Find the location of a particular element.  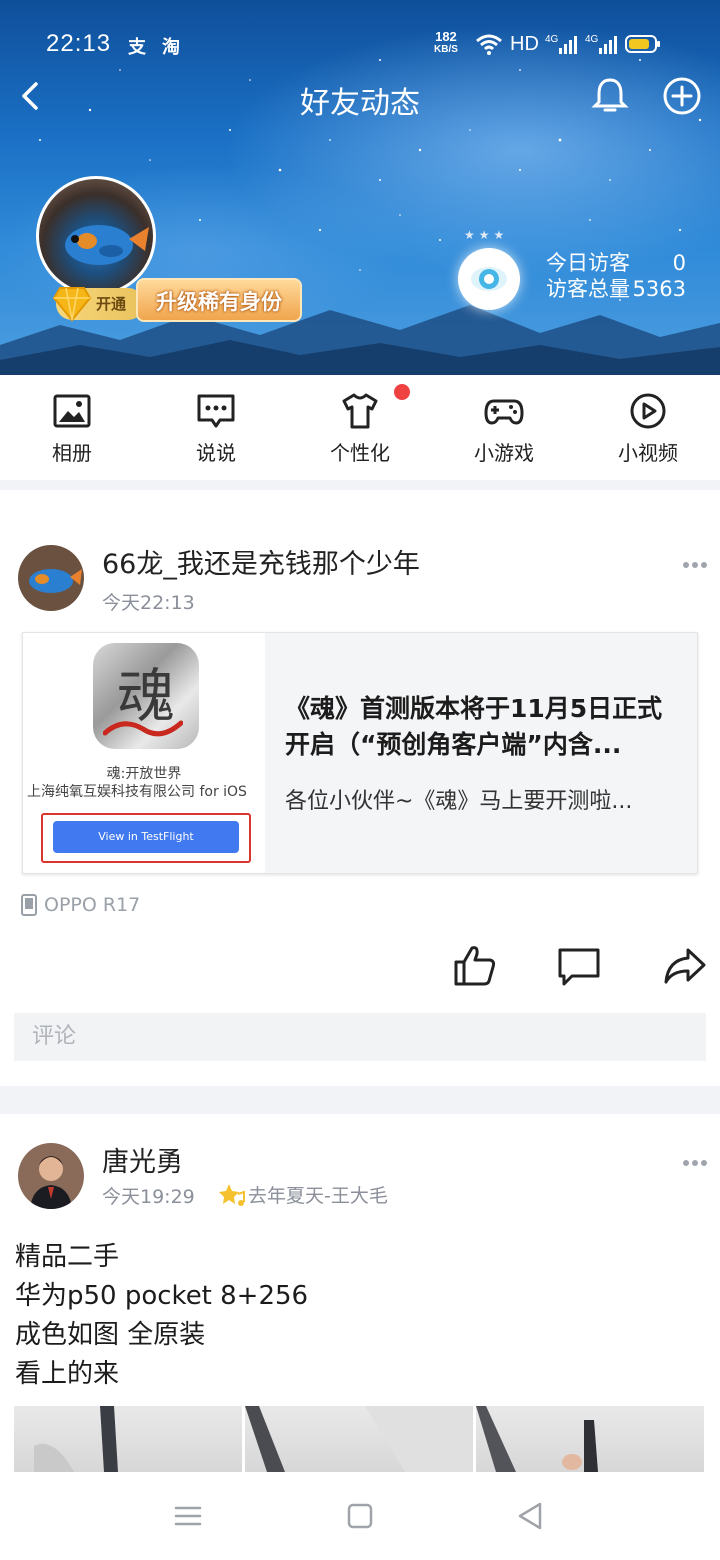

post-body-line: 看上的来 is located at coordinates (67, 1374).